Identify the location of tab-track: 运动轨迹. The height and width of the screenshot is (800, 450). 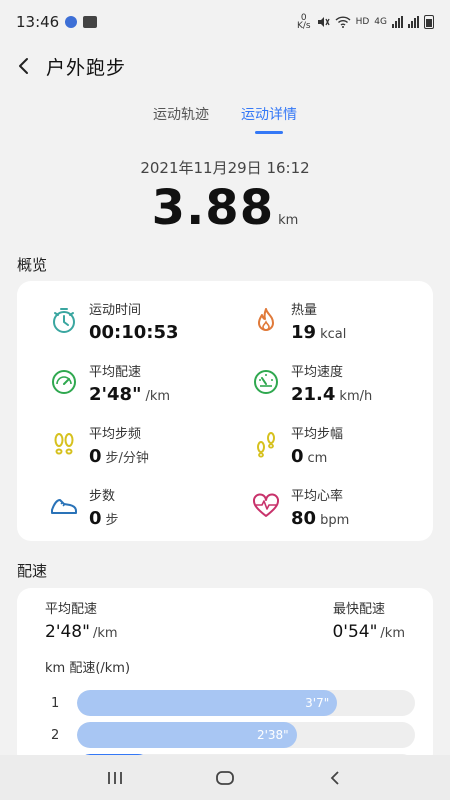
(181, 117).